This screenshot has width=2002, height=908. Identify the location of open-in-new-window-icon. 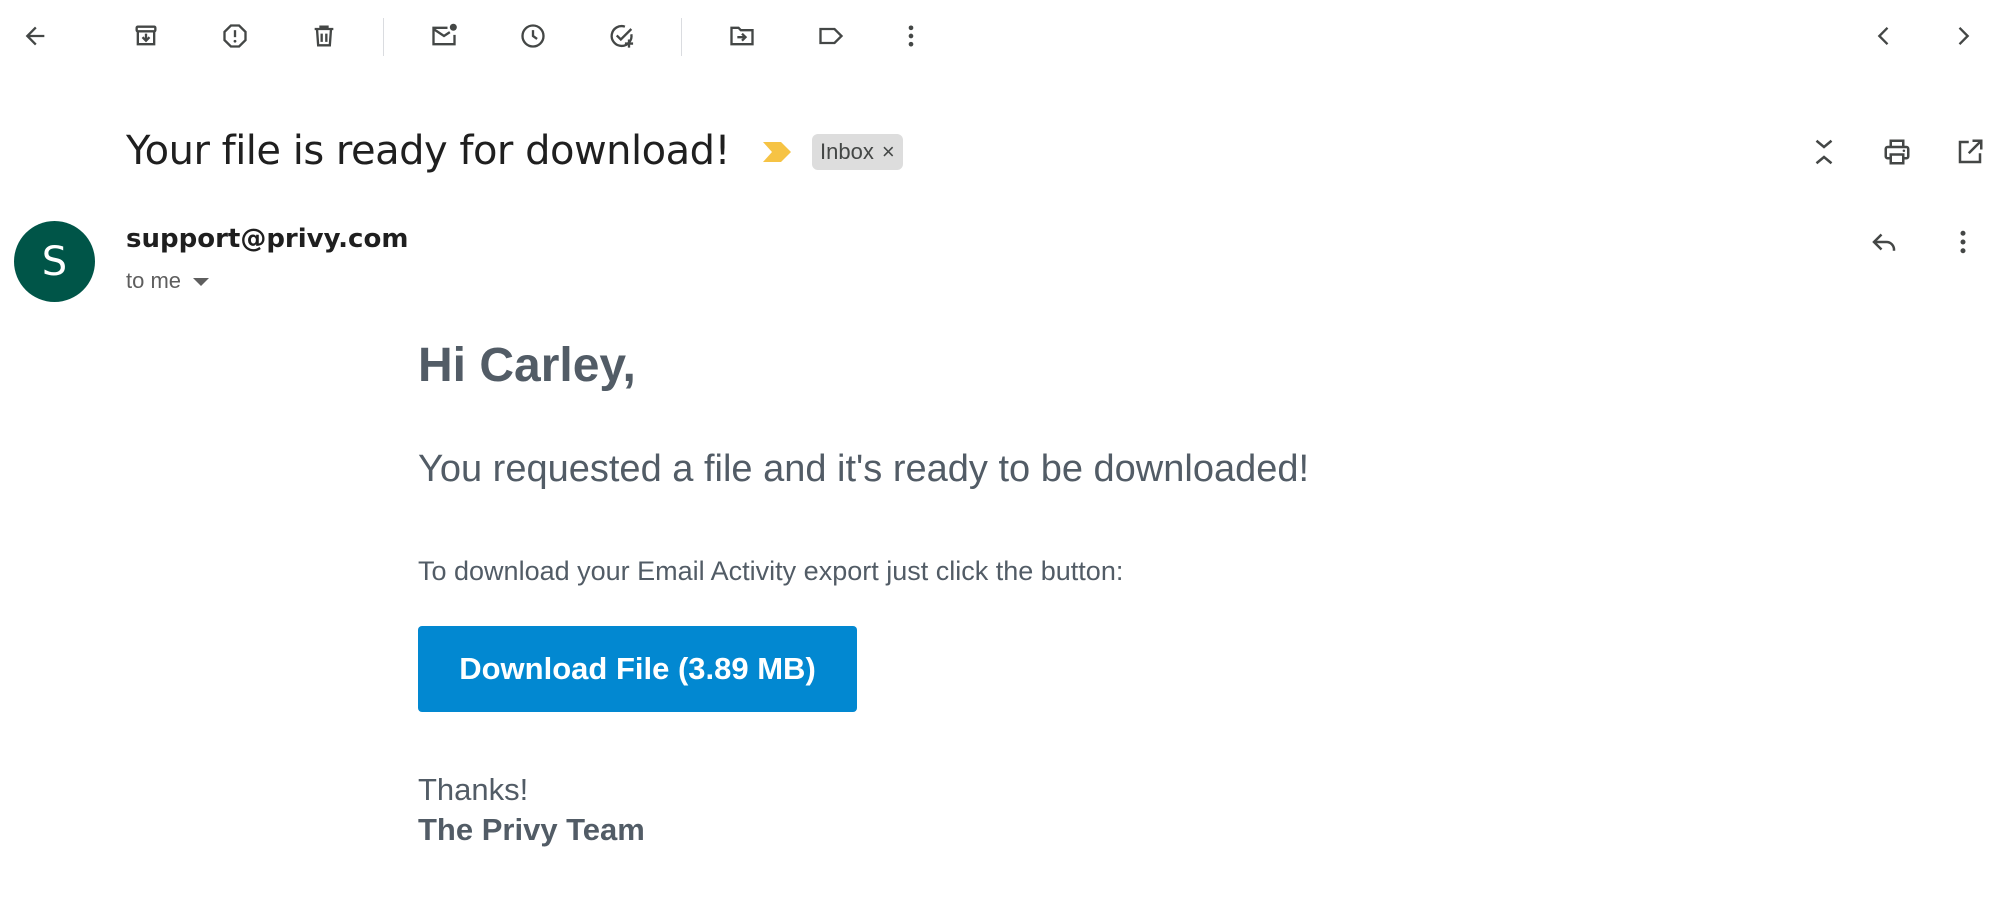
(1970, 152).